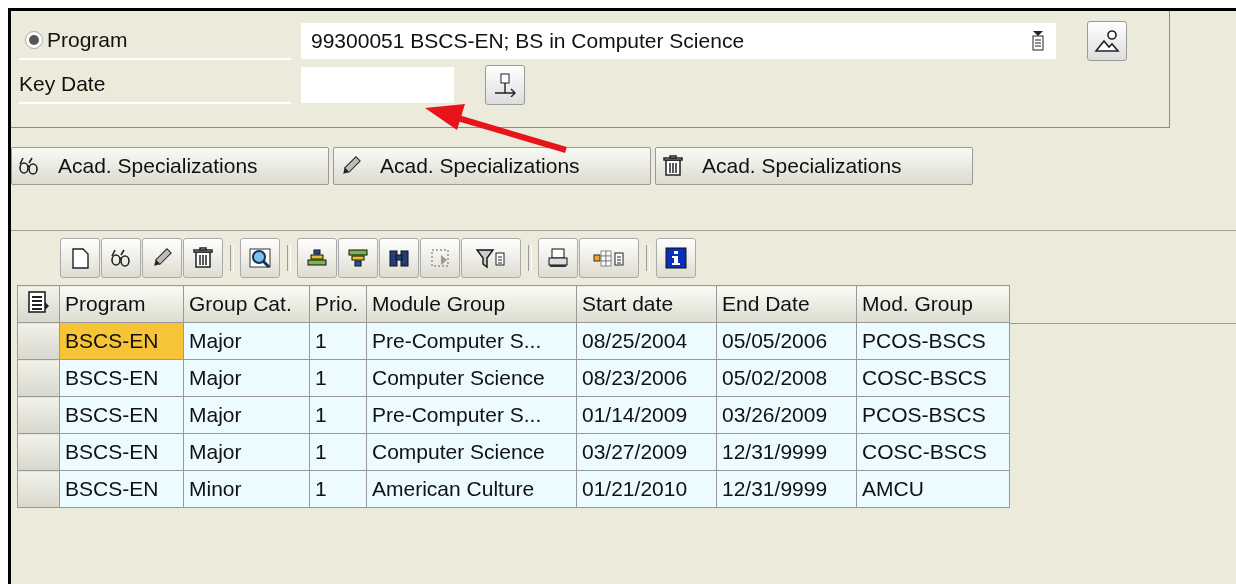  I want to click on layout-button, so click(609, 258).